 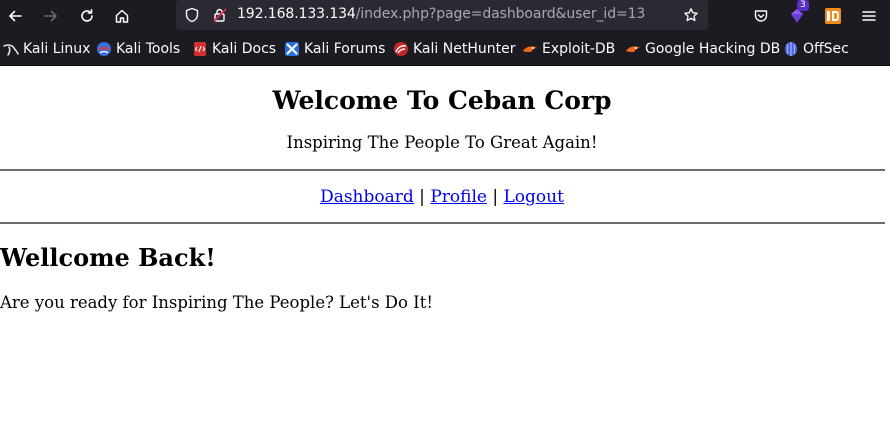 I want to click on bookmark-label: Kali Docs, so click(x=244, y=49).